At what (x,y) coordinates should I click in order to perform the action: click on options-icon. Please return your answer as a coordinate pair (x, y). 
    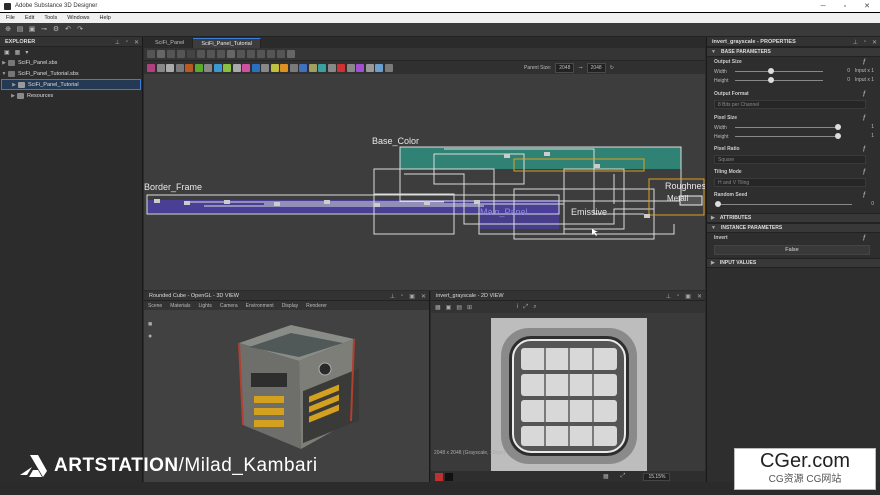
    Looking at the image, I should click on (291, 54).